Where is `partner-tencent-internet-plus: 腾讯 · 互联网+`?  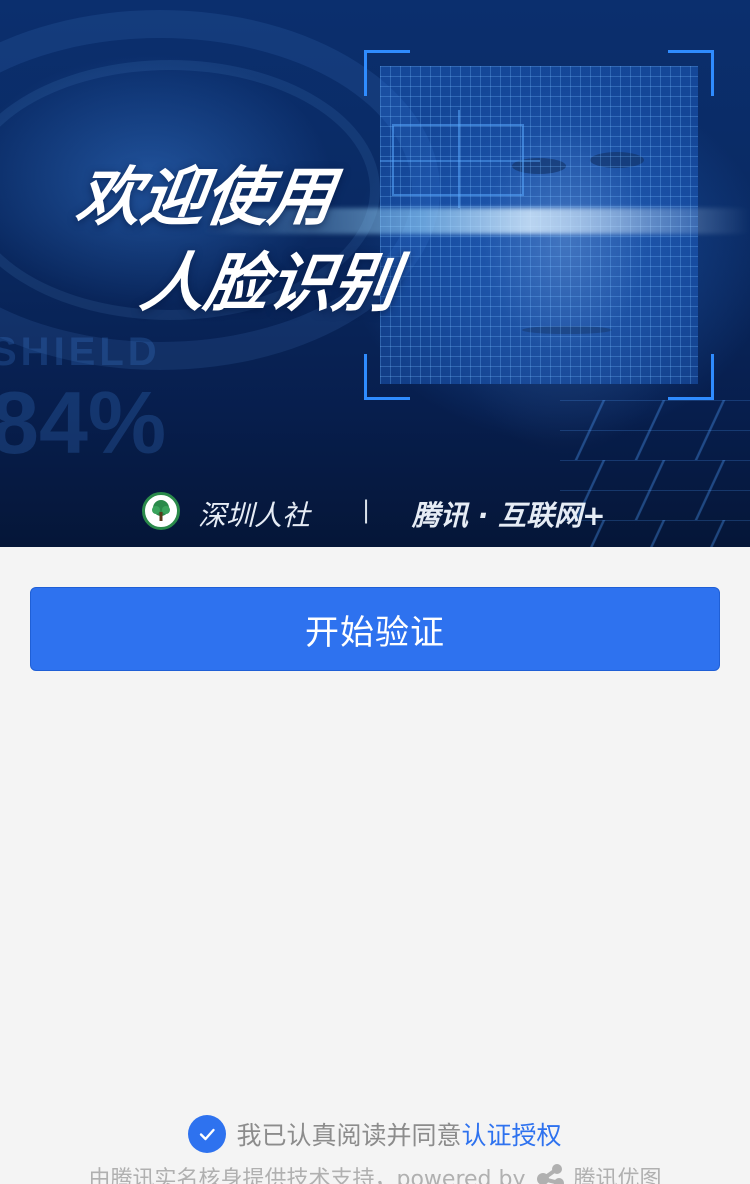 partner-tencent-internet-plus: 腾讯 · 互联网+ is located at coordinates (509, 515).